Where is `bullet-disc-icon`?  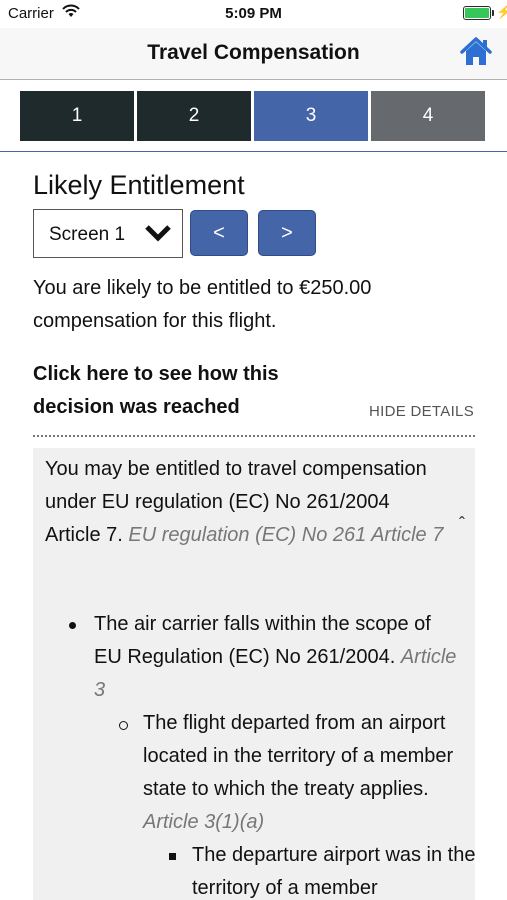 bullet-disc-icon is located at coordinates (72, 625).